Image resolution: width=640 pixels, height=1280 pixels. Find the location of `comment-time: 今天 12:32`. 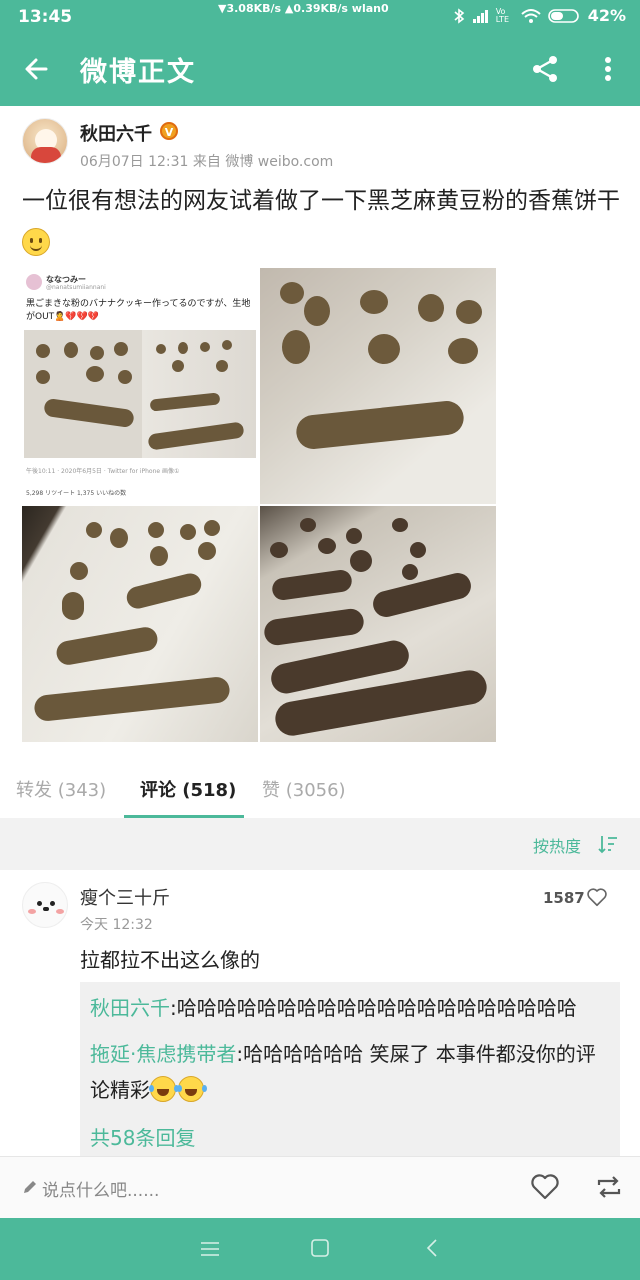

comment-time: 今天 12:32 is located at coordinates (116, 925).